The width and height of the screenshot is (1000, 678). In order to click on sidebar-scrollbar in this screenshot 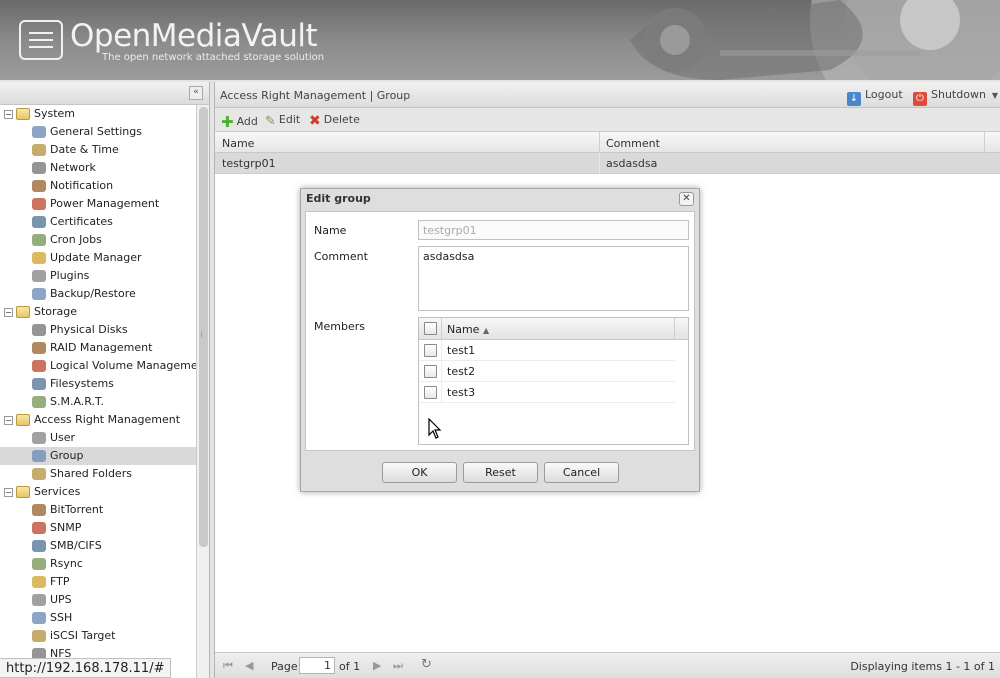, I will do `click(202, 391)`.